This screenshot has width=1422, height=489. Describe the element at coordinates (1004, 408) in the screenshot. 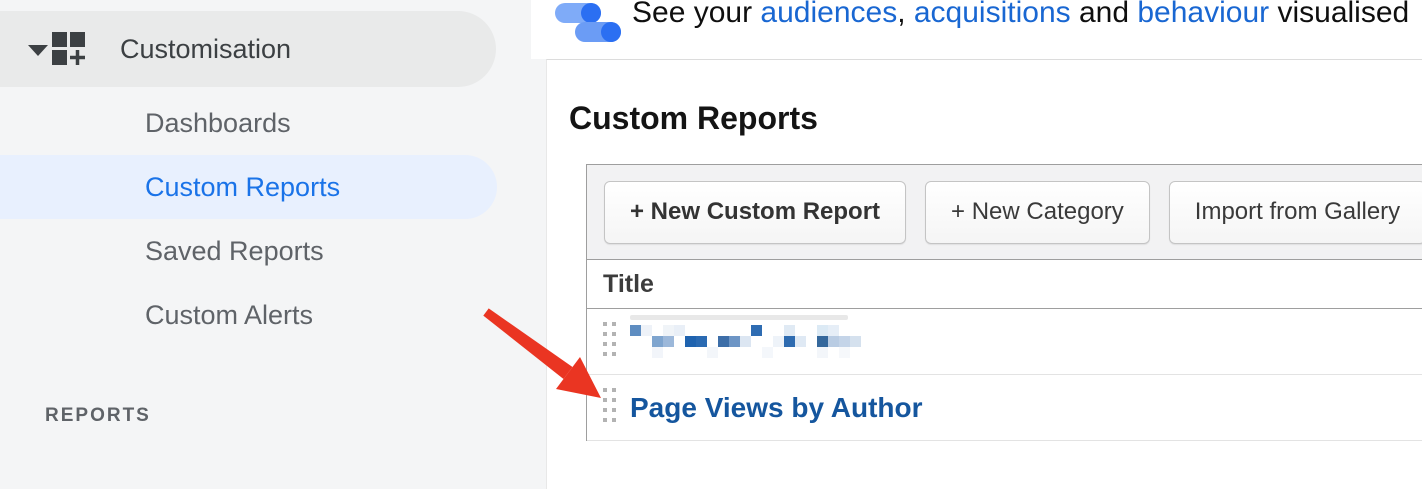

I see `table-row-page-views-by-author: Page Views by Author` at that location.